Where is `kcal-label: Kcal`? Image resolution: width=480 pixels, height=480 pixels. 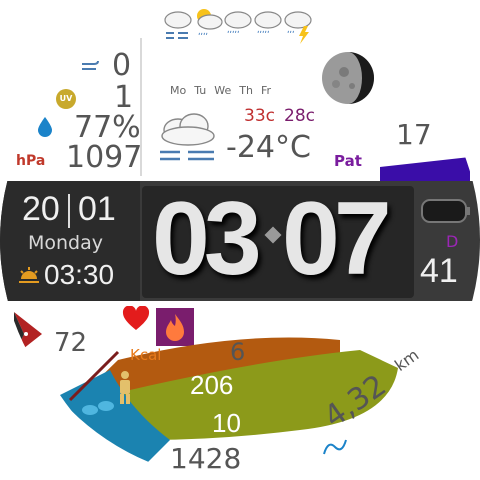
kcal-label: Kcal is located at coordinates (146, 355).